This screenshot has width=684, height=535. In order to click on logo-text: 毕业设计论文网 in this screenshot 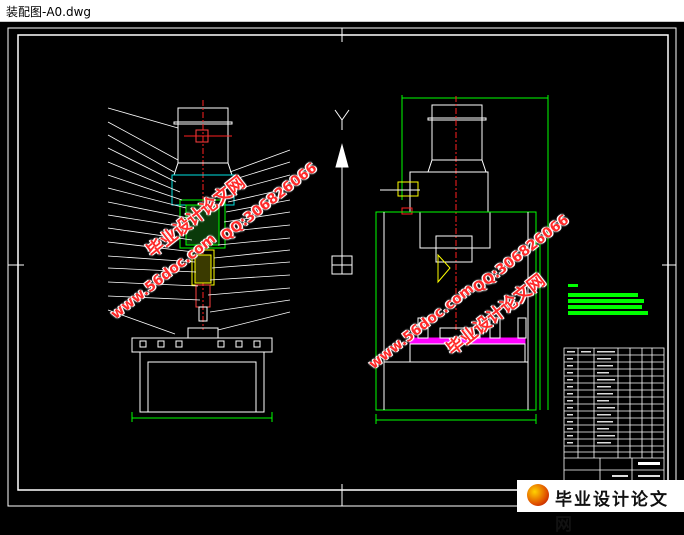, I will do `click(612, 512)`.